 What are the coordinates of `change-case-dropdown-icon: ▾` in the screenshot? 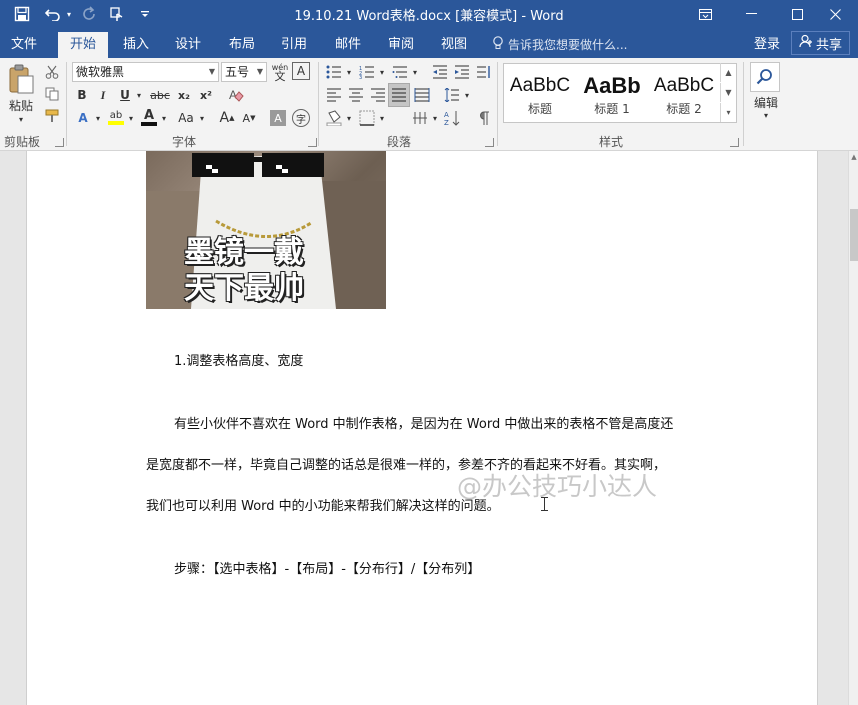 It's located at (202, 118).